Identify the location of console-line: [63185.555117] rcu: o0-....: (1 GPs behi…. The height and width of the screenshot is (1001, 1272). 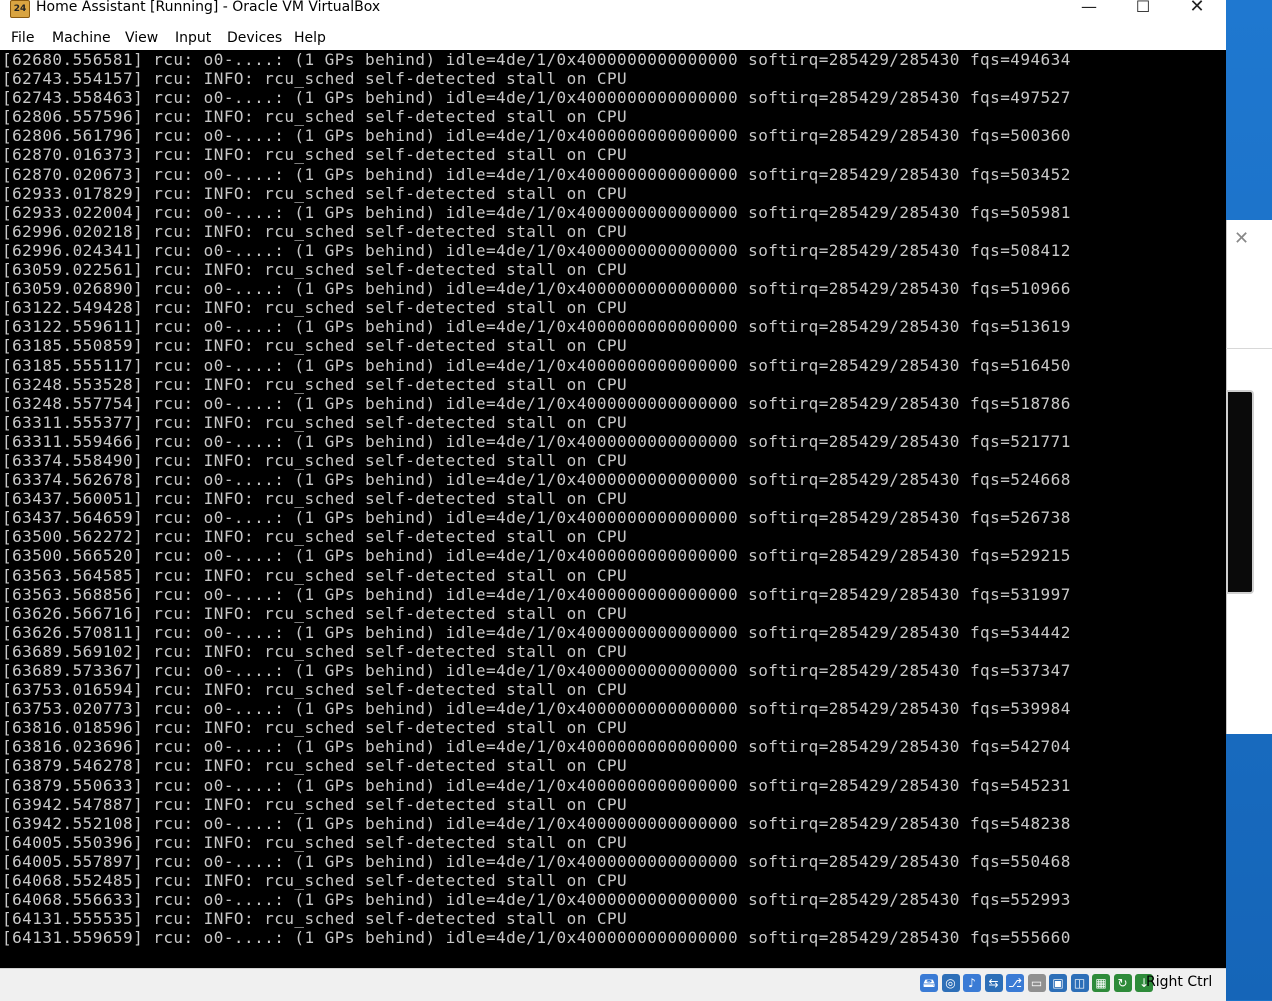
(536, 365).